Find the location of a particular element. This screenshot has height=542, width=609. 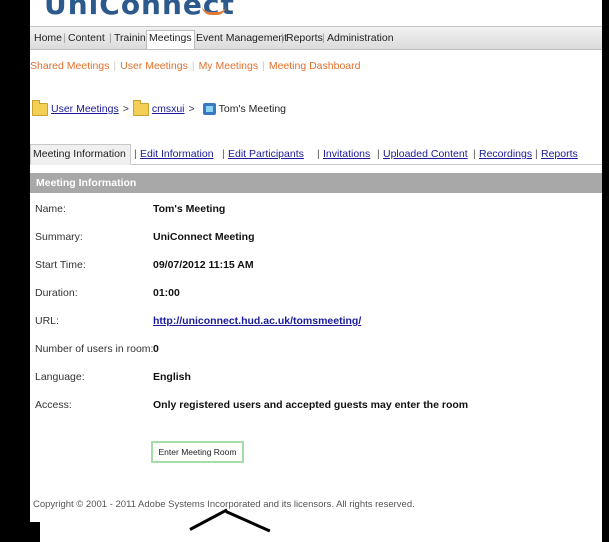

field-label: Duration: is located at coordinates (56, 293).